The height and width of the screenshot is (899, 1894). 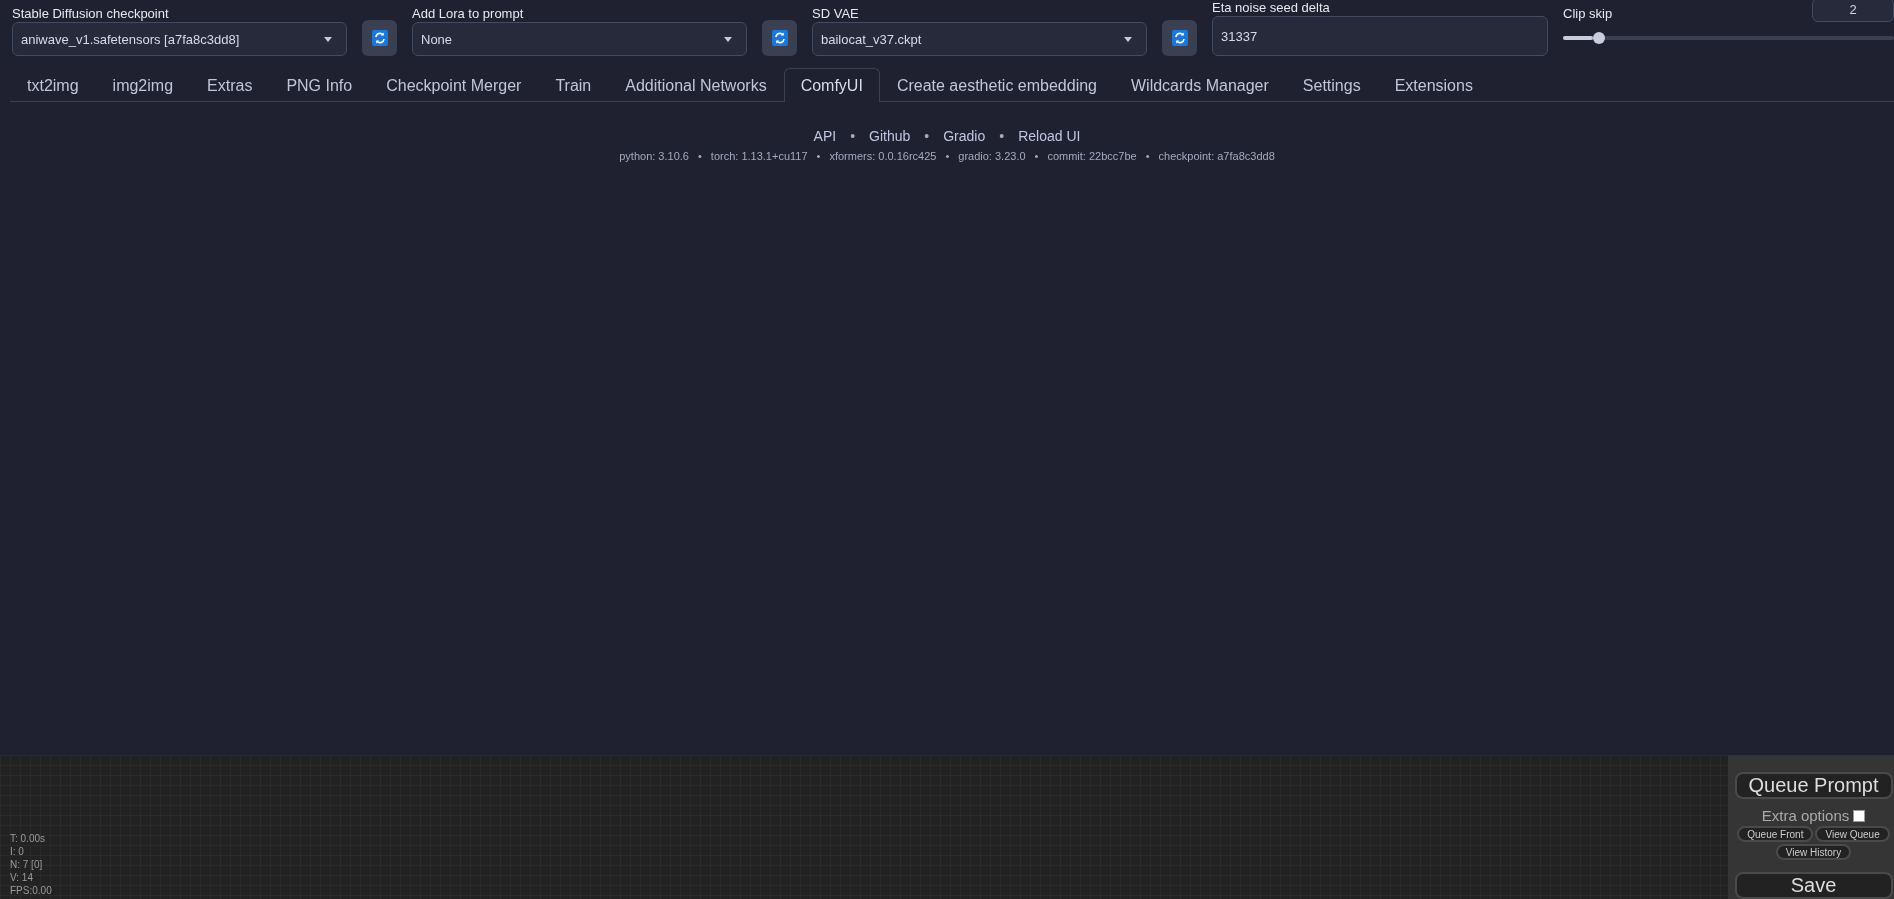 I want to click on field-label: Add Lora to prompt, so click(x=468, y=14).